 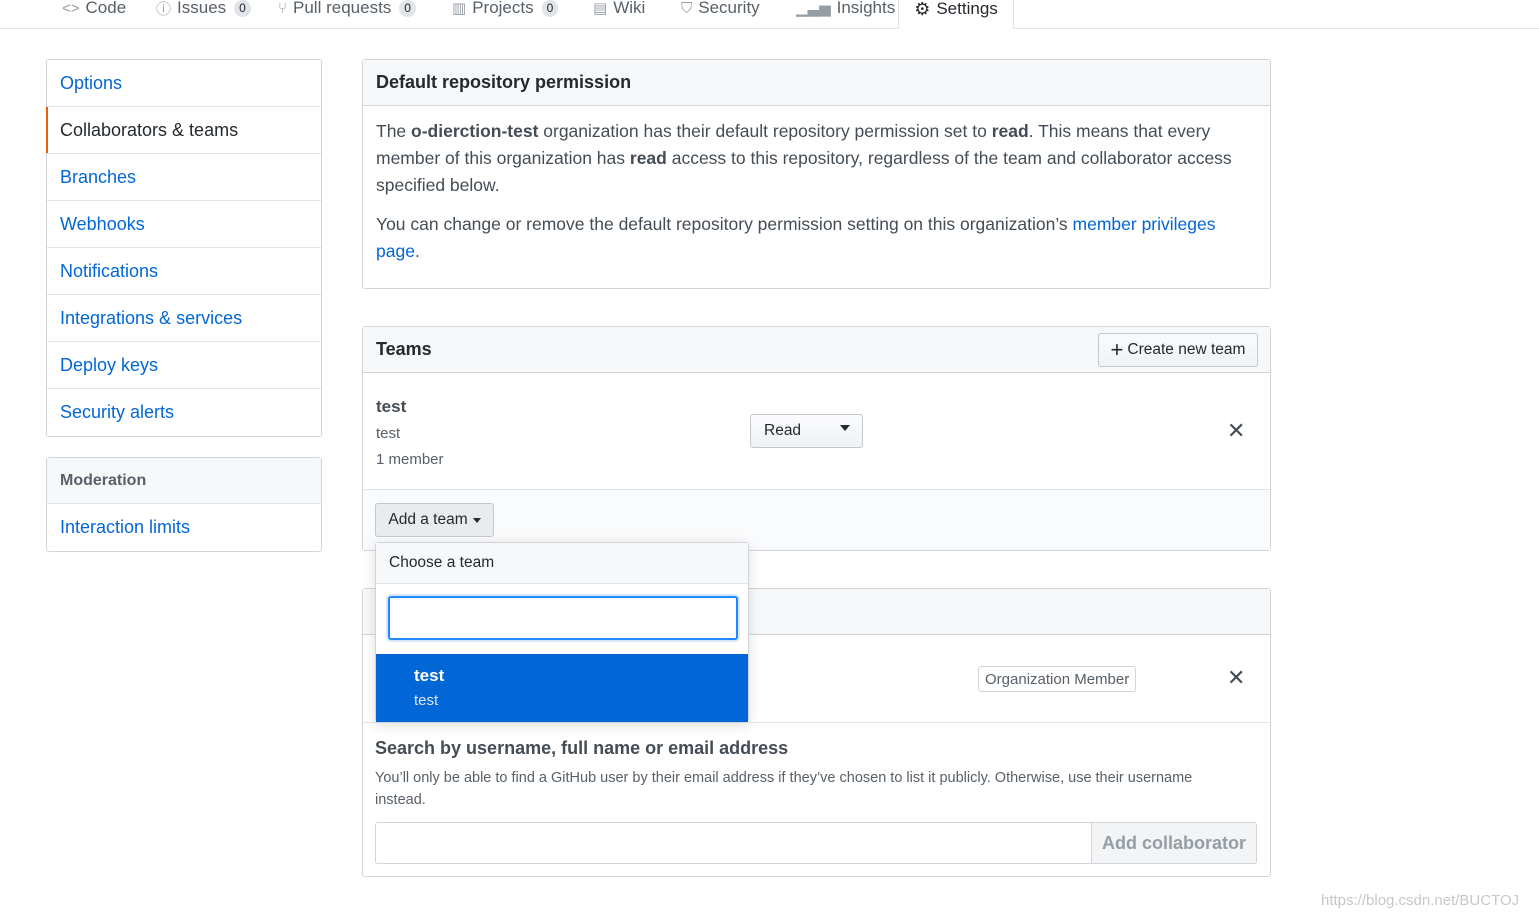 I want to click on tab-insights-label: Insights, so click(x=866, y=8).